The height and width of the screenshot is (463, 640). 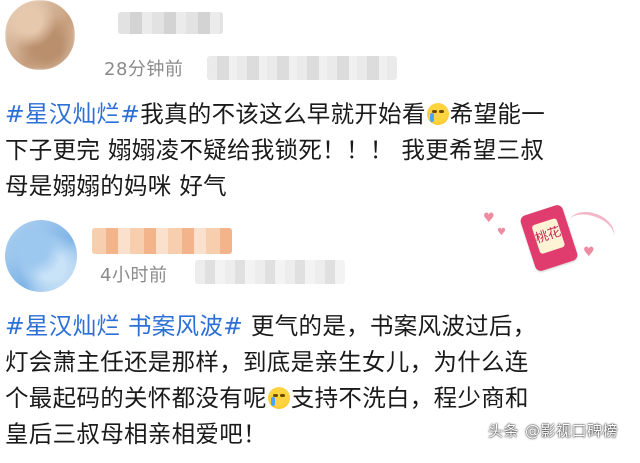 I want to click on comment-line: #星汉灿烂 书案风波# 更气的是，书案风波过后，, so click(x=320, y=326).